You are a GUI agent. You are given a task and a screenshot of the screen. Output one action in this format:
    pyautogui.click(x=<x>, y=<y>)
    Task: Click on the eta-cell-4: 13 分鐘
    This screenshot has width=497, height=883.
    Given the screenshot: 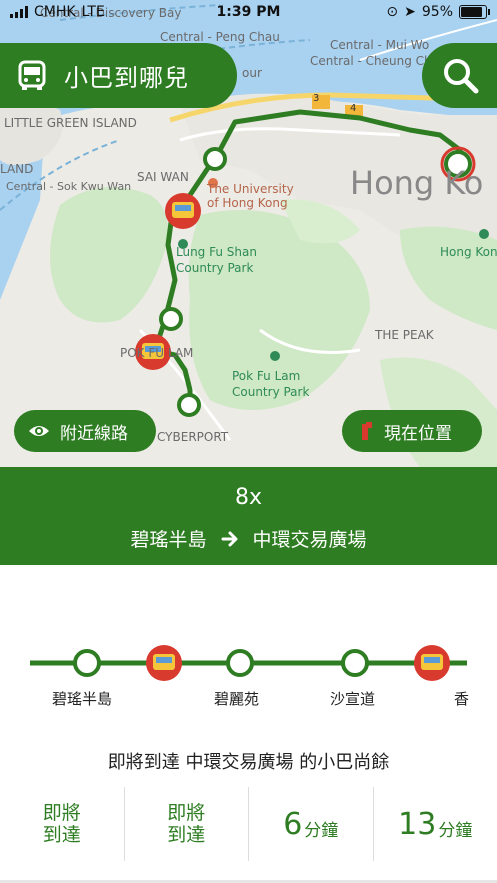 What is the action you would take?
    pyautogui.click(x=435, y=824)
    